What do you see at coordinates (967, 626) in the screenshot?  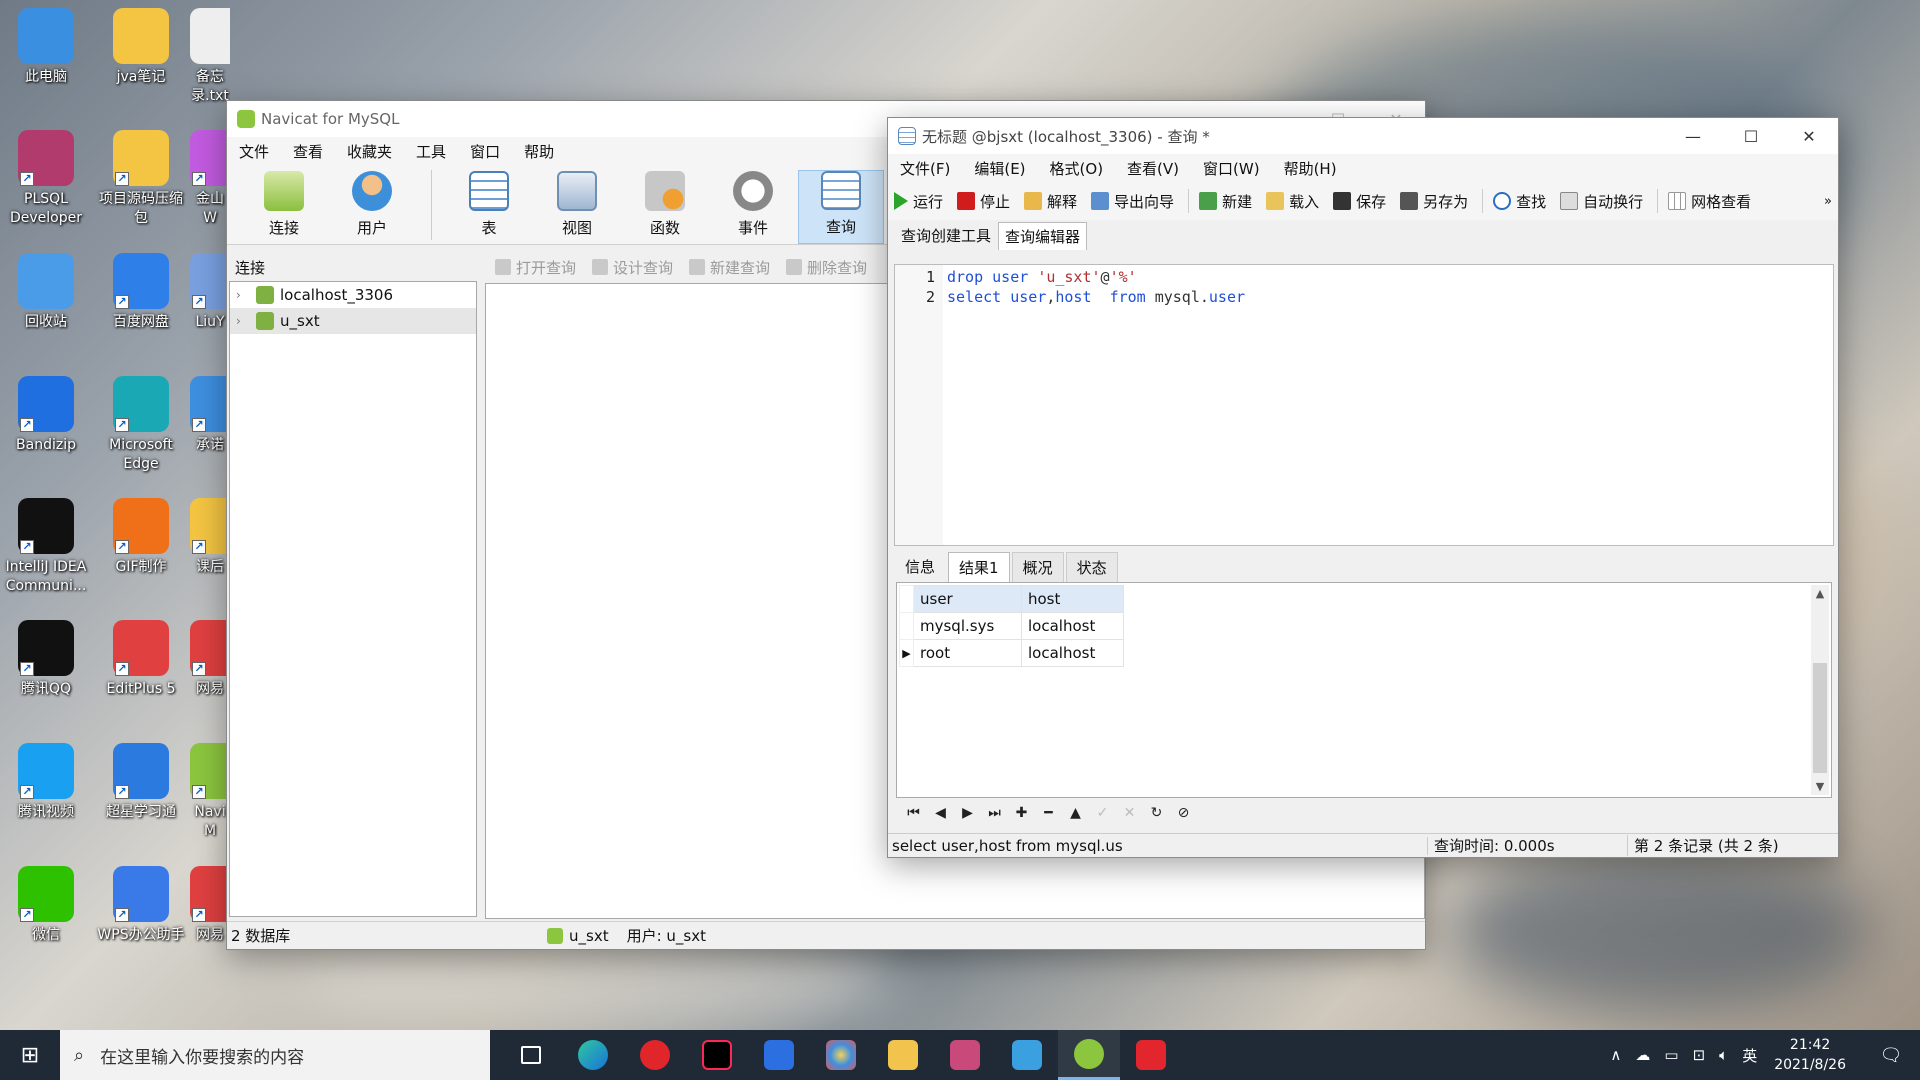 I see `table-cell: mysql.sys` at bounding box center [967, 626].